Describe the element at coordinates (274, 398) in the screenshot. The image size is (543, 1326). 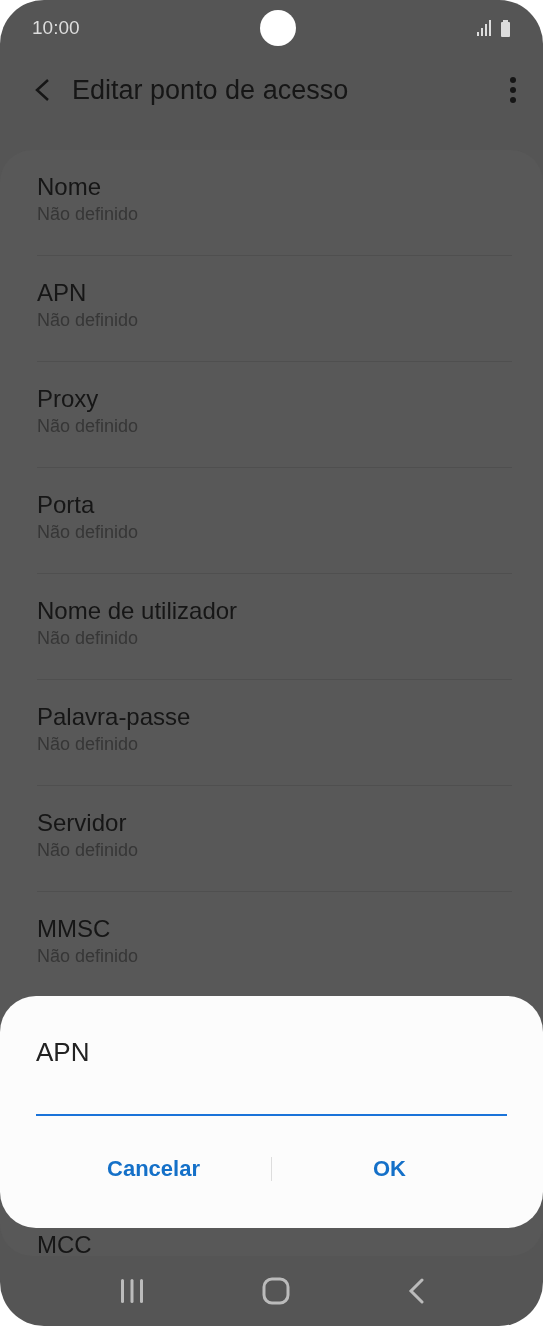
I see `setting-title: Proxy` at that location.